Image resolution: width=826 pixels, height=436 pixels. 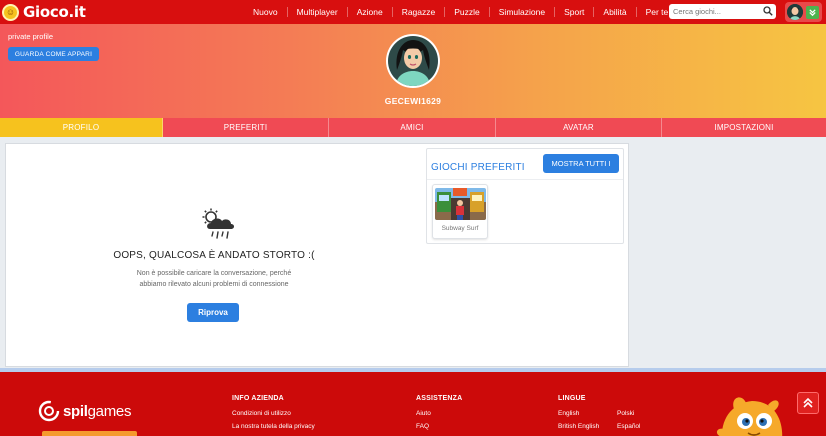 I want to click on language-list: English Polski British English Español, so click(x=607, y=420).